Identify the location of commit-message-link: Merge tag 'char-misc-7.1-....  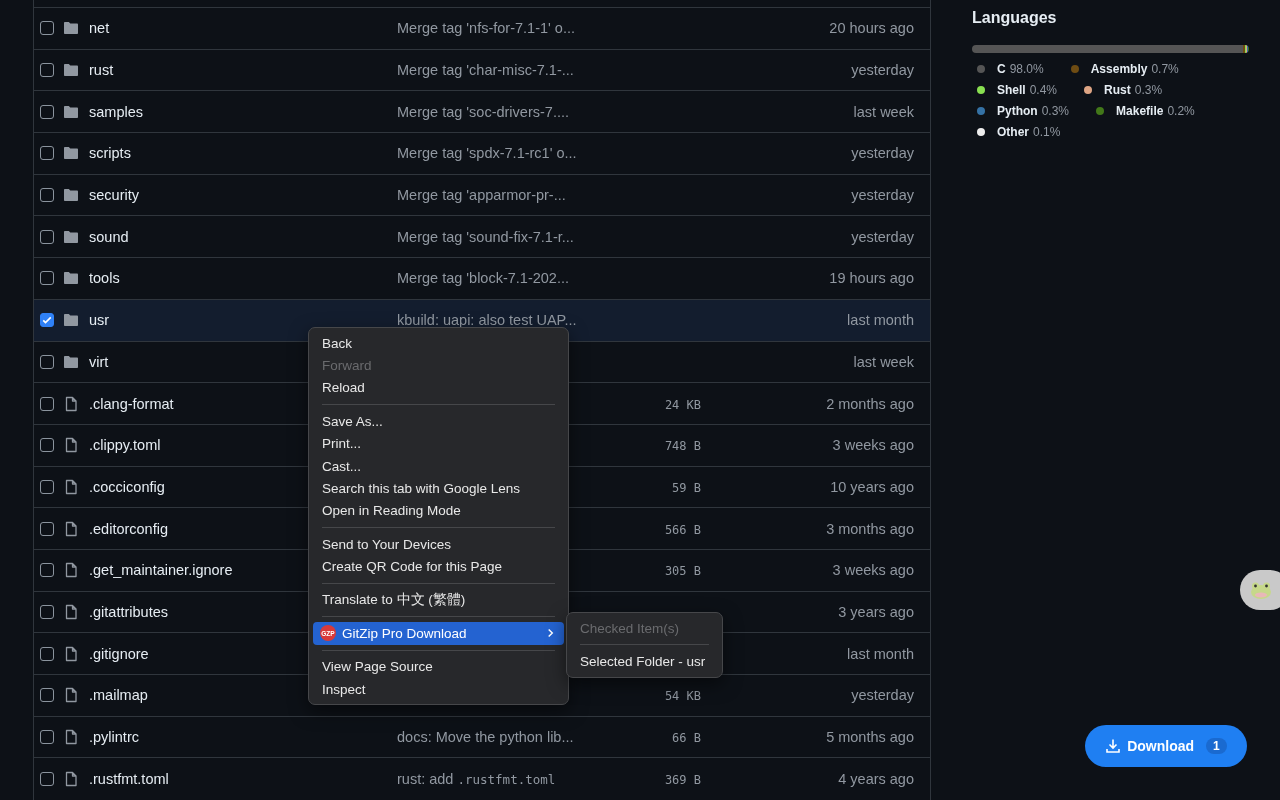
(485, 70).